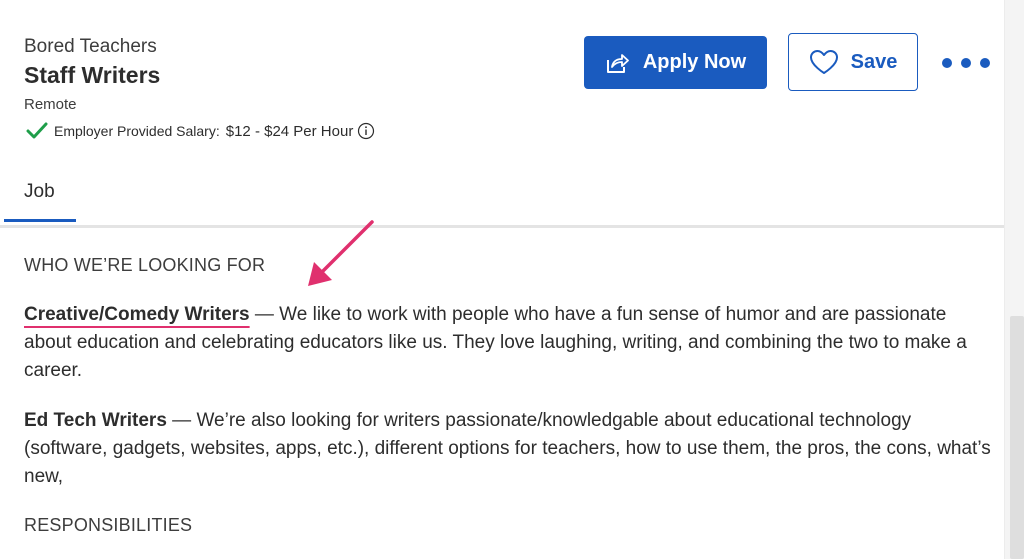 Image resolution: width=1024 pixels, height=559 pixels. Describe the element at coordinates (966, 63) in the screenshot. I see `more-options-button` at that location.